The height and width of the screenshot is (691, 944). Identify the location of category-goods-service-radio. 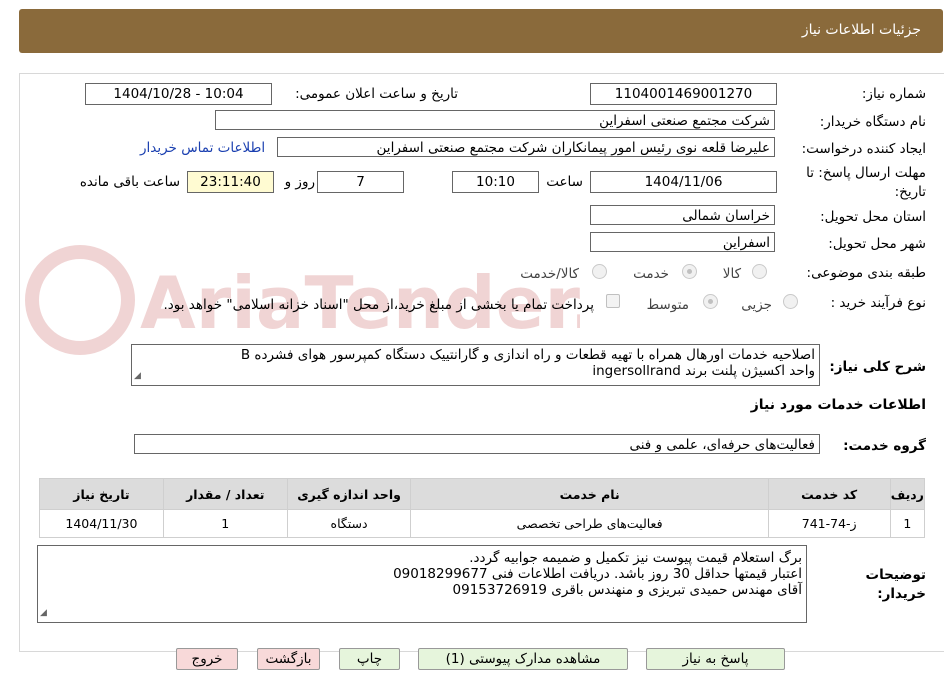
(599, 271).